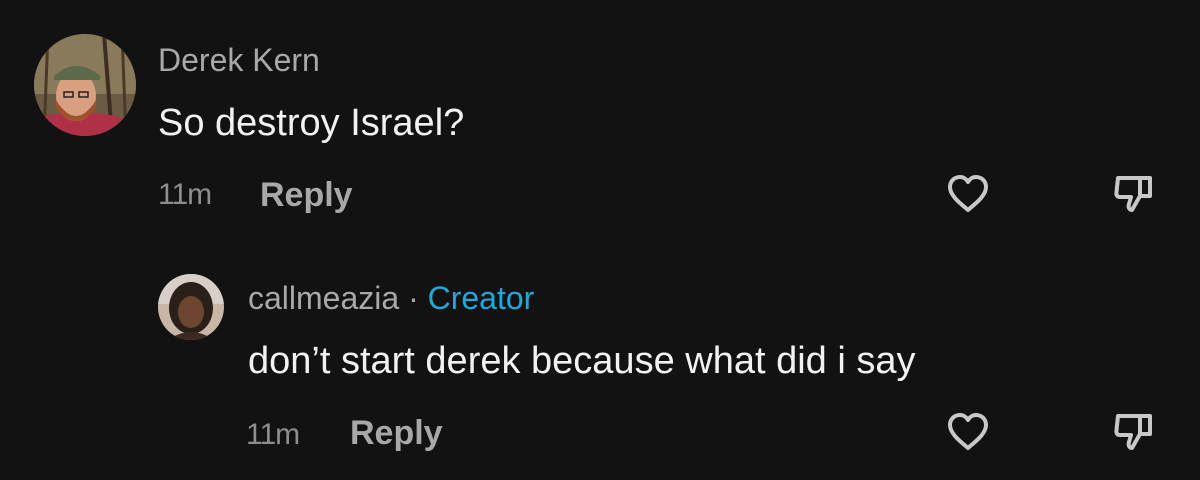 This screenshot has height=480, width=1200. What do you see at coordinates (85, 85) in the screenshot?
I see `avatar-derek-kern` at bounding box center [85, 85].